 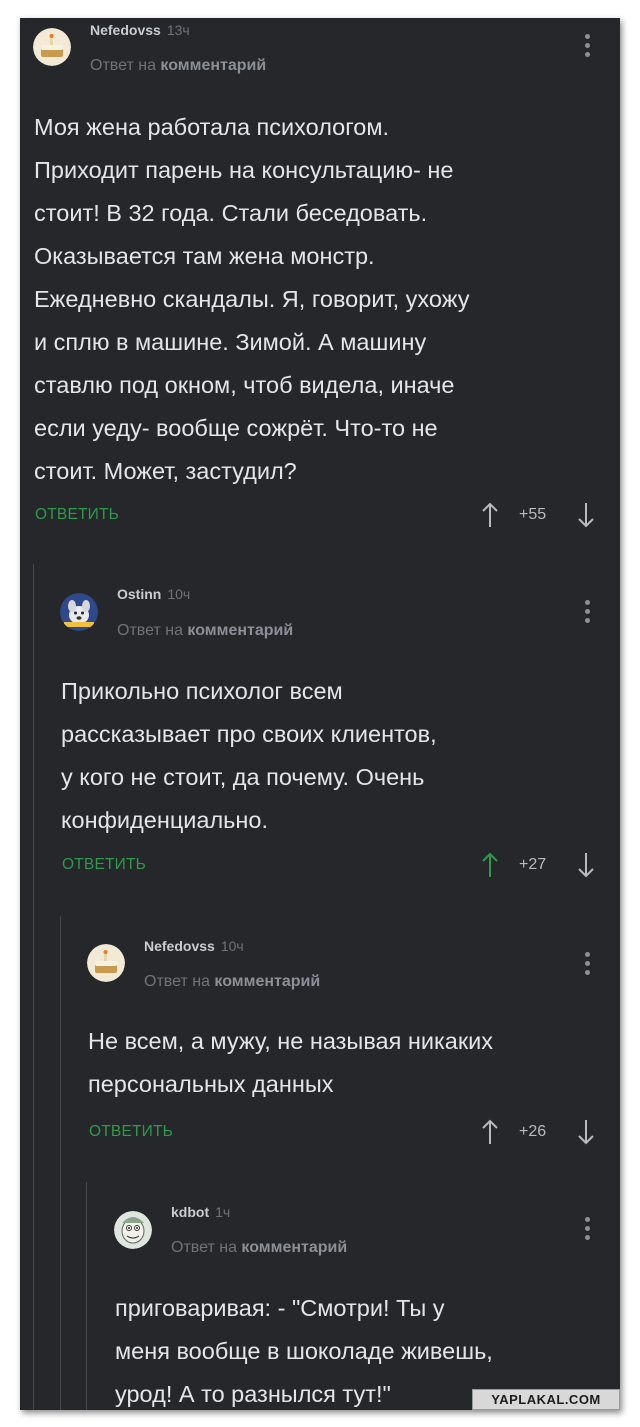 I want to click on vote-controls: +26, so click(x=540, y=1132).